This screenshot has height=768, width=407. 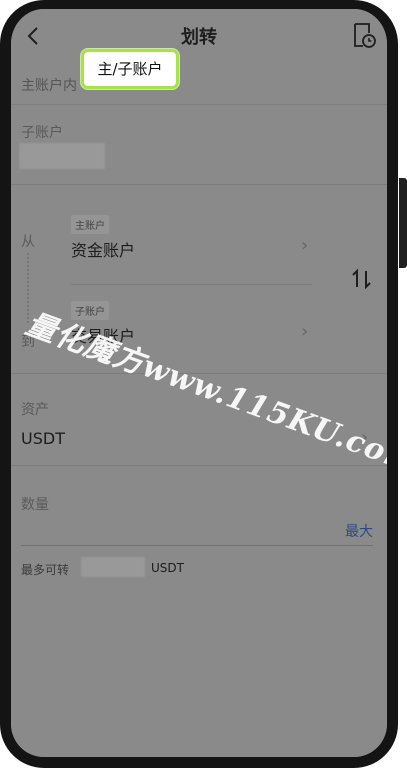 I want to click on available-unit: USDT, so click(x=167, y=568).